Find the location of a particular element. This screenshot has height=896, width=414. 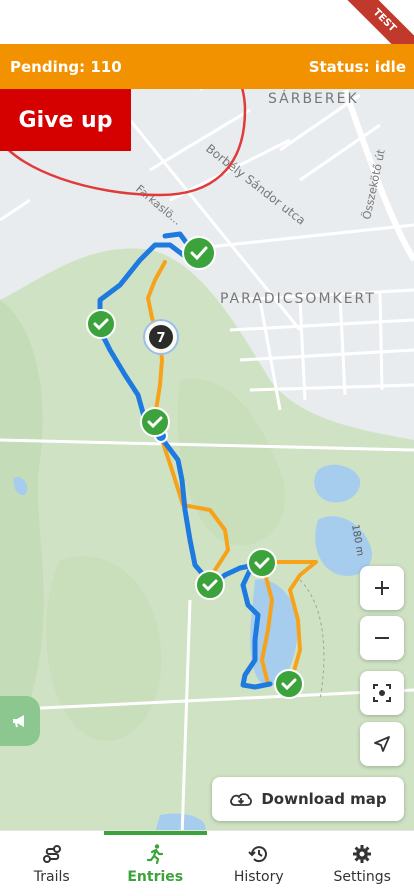

zoom-in-button is located at coordinates (382, 588).